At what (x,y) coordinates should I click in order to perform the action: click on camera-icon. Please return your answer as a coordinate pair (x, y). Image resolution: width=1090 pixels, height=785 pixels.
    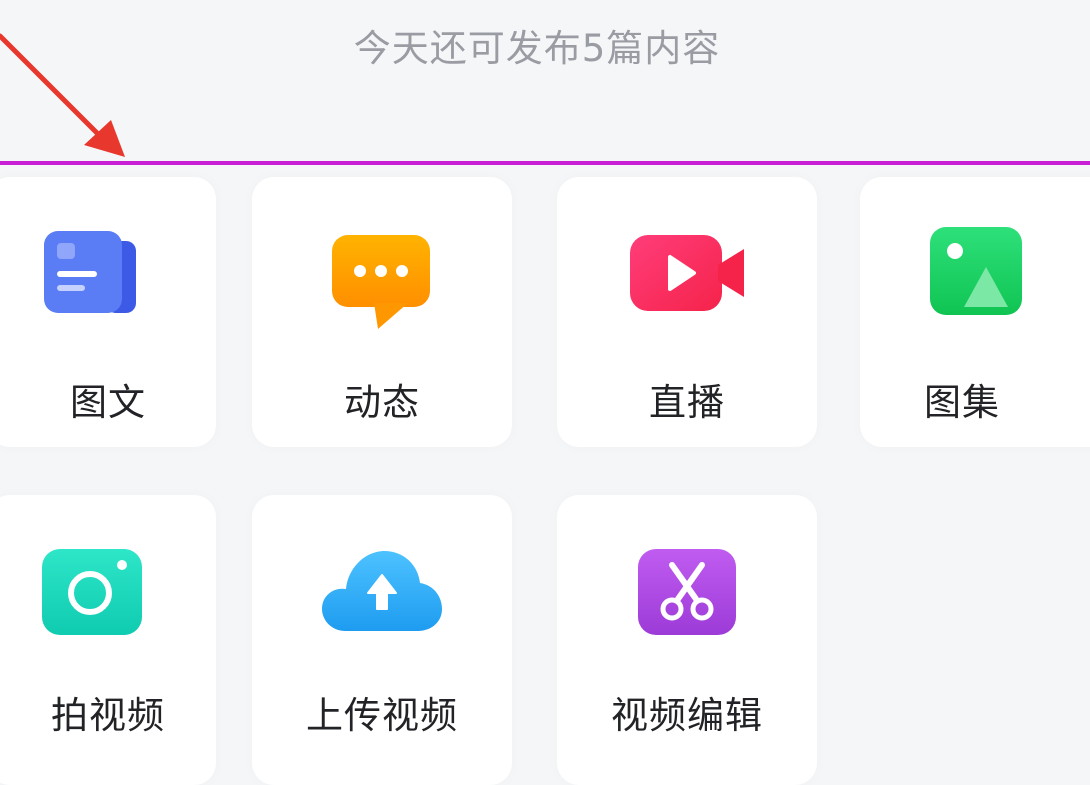
    Looking at the image, I should click on (92, 592).